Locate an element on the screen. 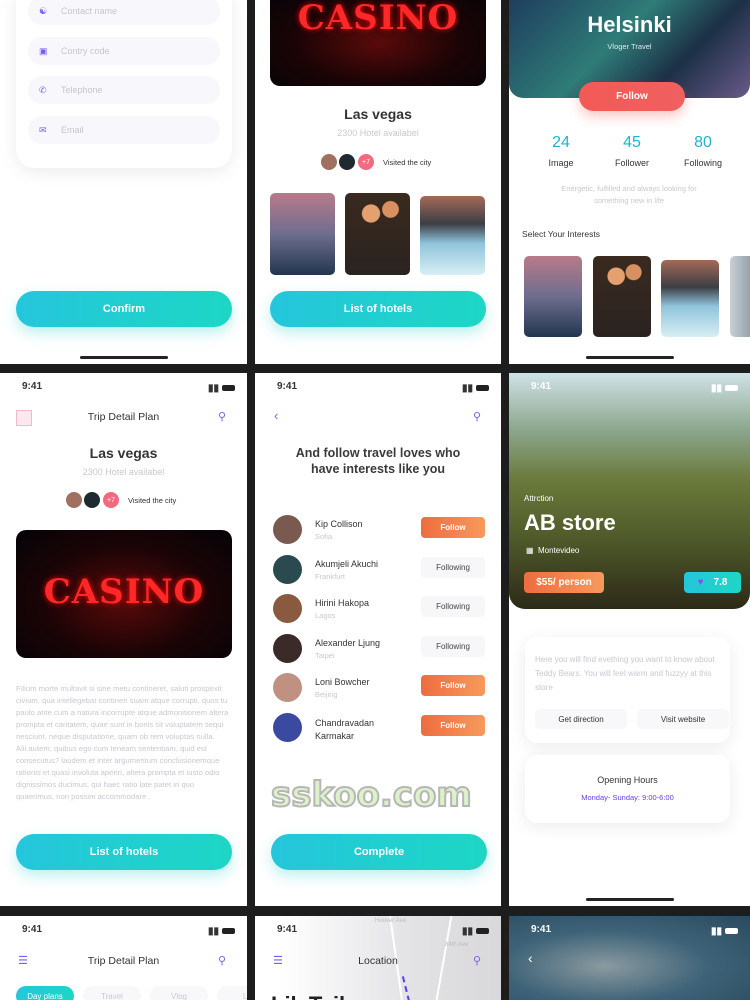 This screenshot has height=1000, width=750. hours-title: Opening Hours is located at coordinates (627, 780).